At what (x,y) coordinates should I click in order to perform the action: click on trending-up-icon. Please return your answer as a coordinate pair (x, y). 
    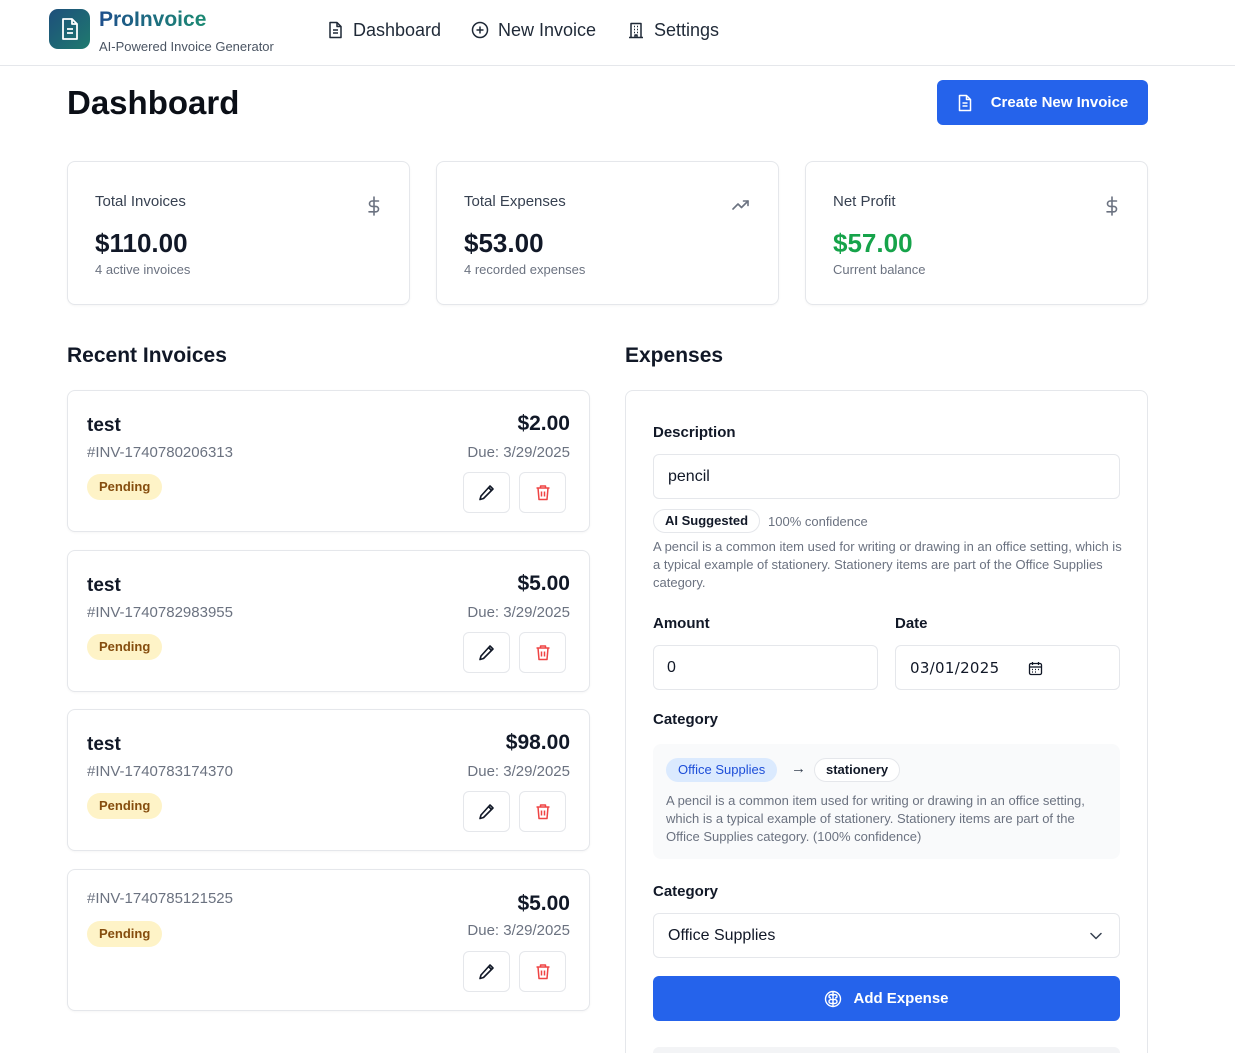
    Looking at the image, I should click on (740, 205).